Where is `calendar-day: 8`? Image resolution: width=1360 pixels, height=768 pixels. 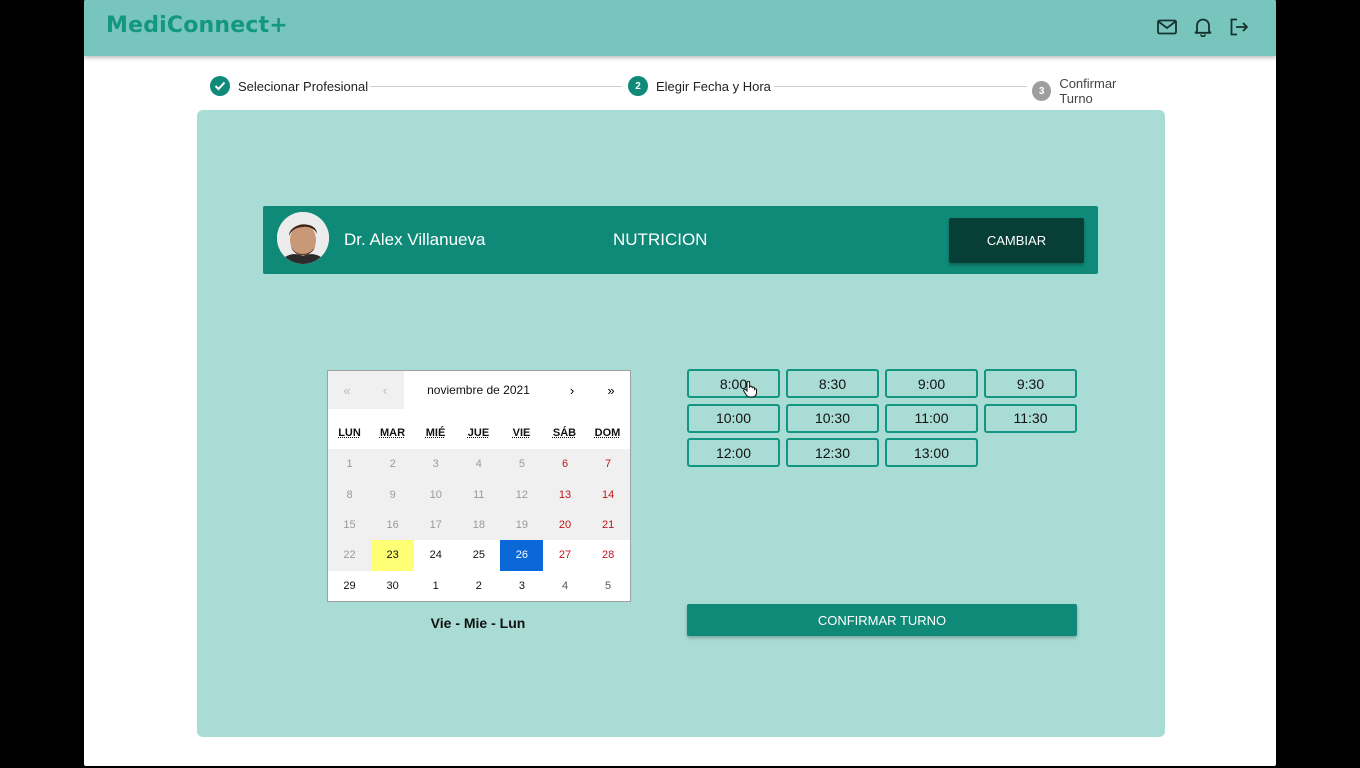 calendar-day: 8 is located at coordinates (350, 494).